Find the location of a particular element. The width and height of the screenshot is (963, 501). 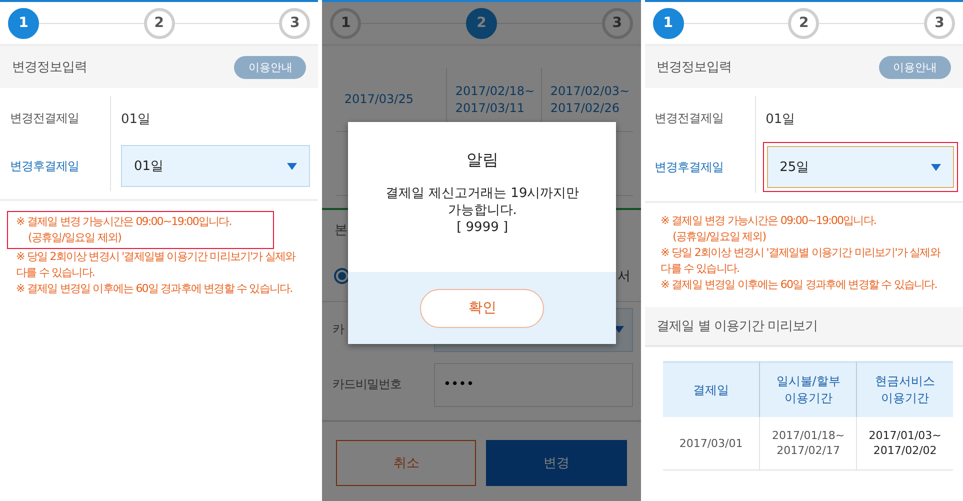

table-cell: 2017/01/03~ 2017/02/02 is located at coordinates (904, 444).